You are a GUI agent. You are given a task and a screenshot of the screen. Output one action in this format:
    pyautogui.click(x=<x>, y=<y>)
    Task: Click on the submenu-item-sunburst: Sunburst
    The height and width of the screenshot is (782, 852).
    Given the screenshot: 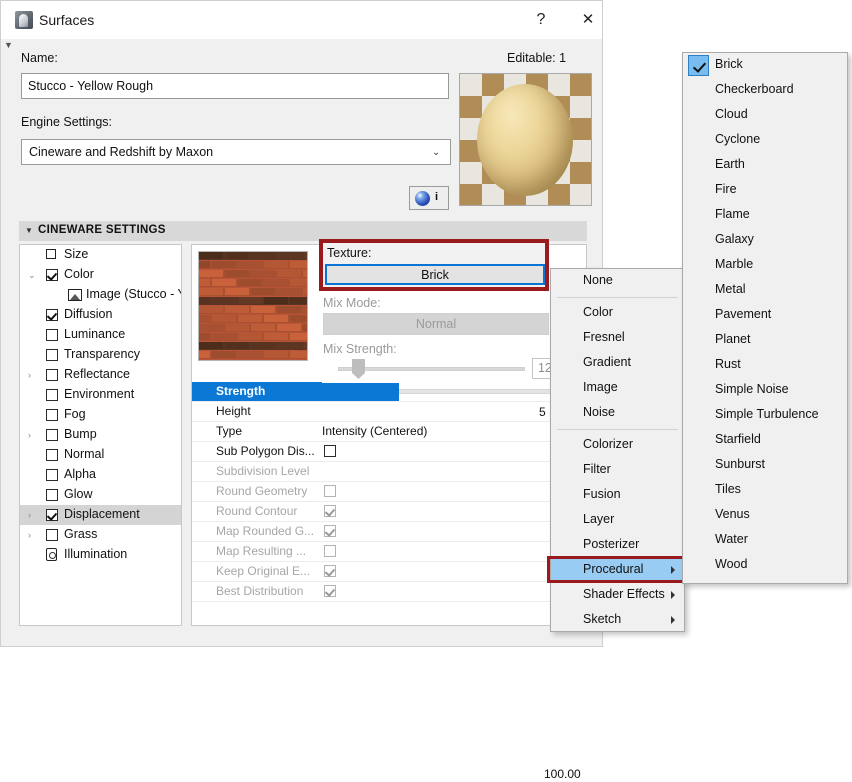 What is the action you would take?
    pyautogui.click(x=765, y=465)
    